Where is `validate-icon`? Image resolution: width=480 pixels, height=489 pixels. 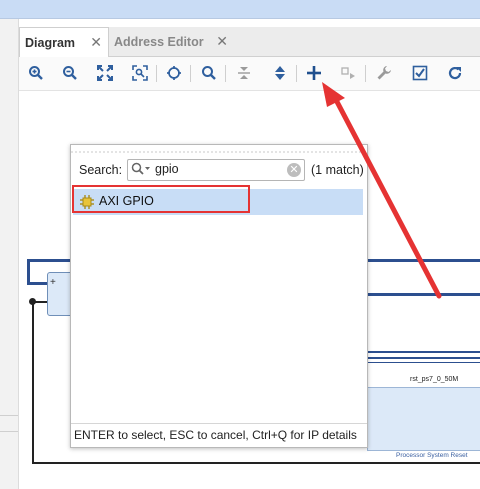 validate-icon is located at coordinates (420, 73).